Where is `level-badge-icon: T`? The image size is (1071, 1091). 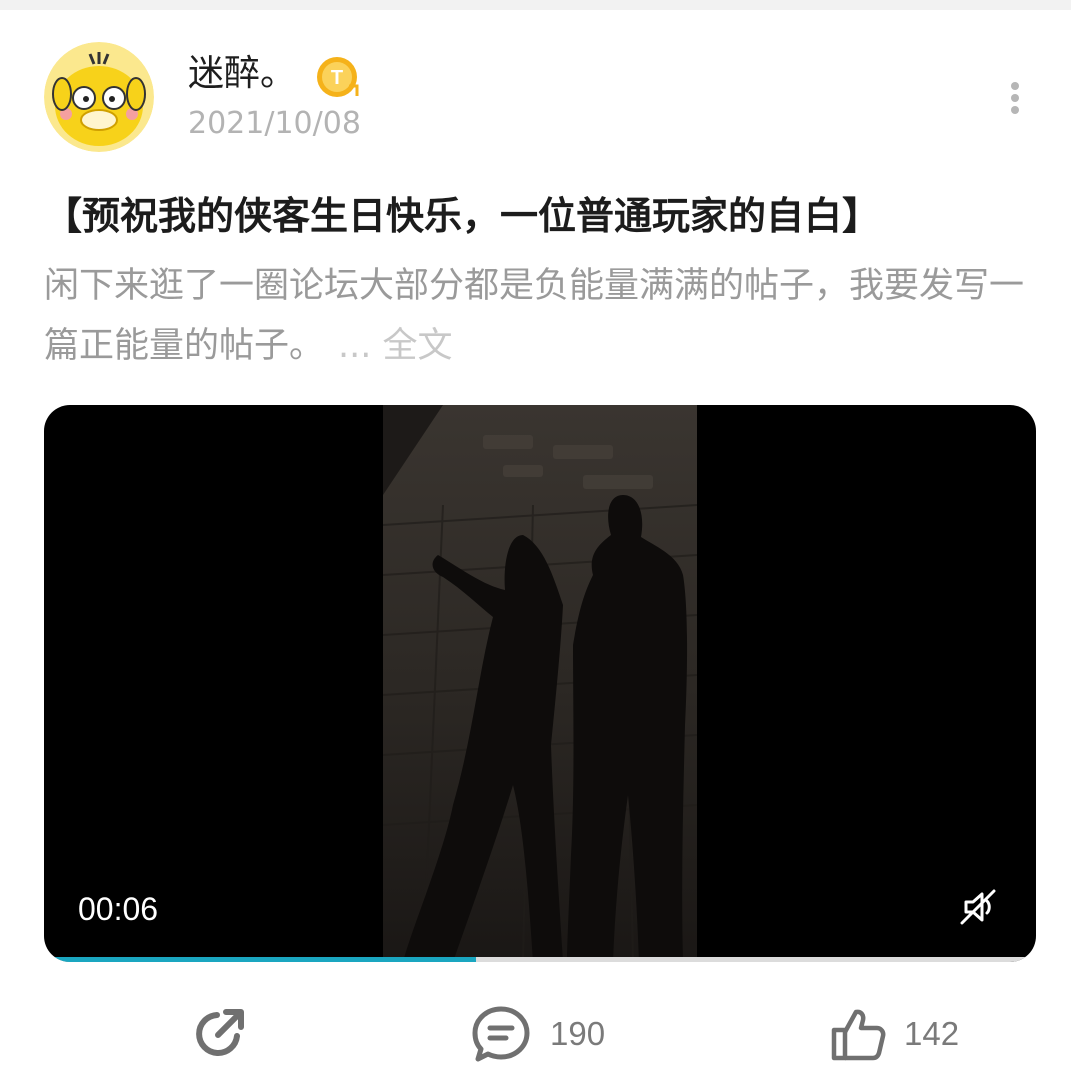
level-badge-icon: T is located at coordinates (338, 78).